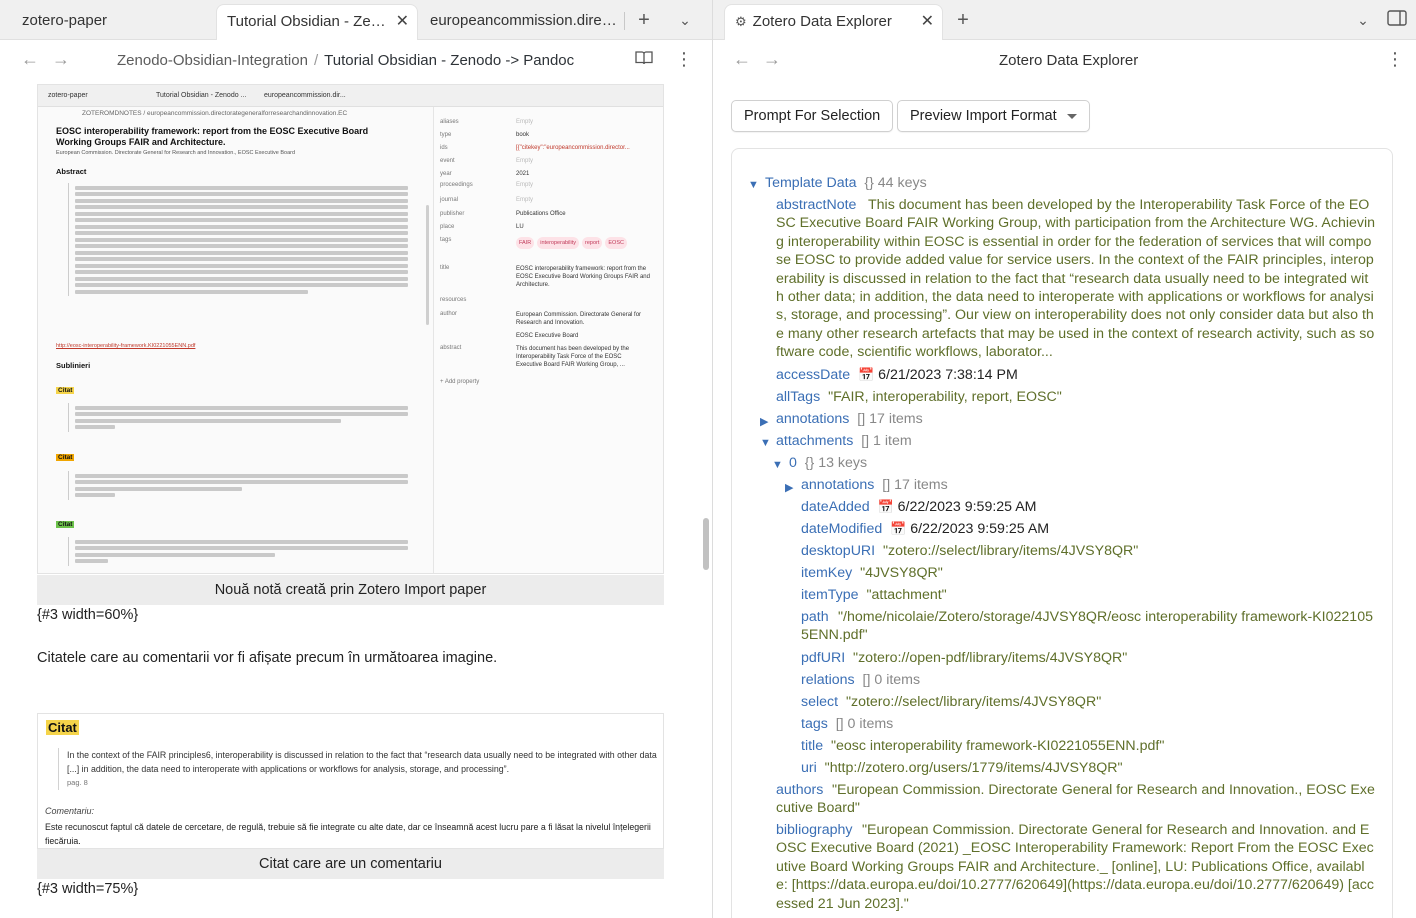 This screenshot has width=1416, height=918. Describe the element at coordinates (860, 680) in the screenshot. I see `tree-row-relations: relations [] 0 items` at that location.